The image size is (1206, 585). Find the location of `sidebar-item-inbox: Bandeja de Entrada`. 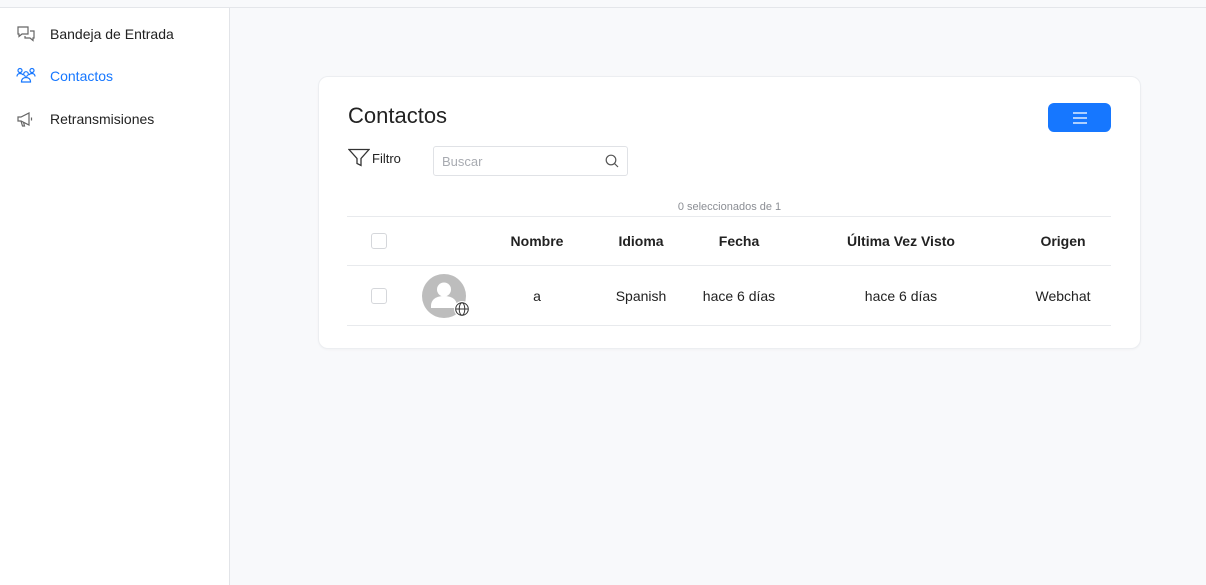

sidebar-item-inbox: Bandeja de Entrada is located at coordinates (95, 34).